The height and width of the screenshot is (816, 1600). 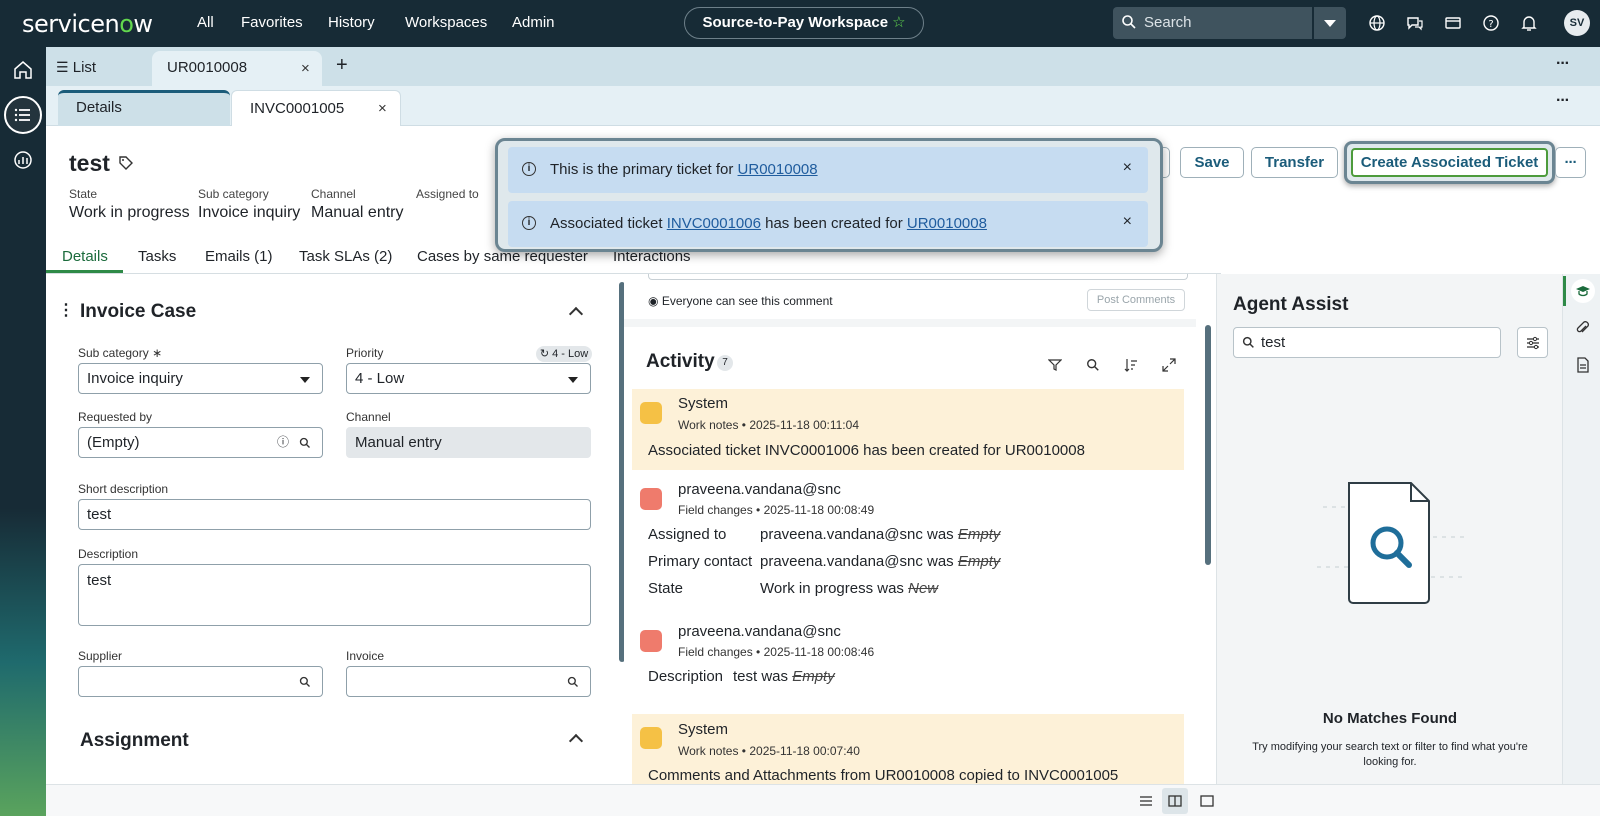 I want to click on servicenow-logo: servicenow, so click(x=87, y=24).